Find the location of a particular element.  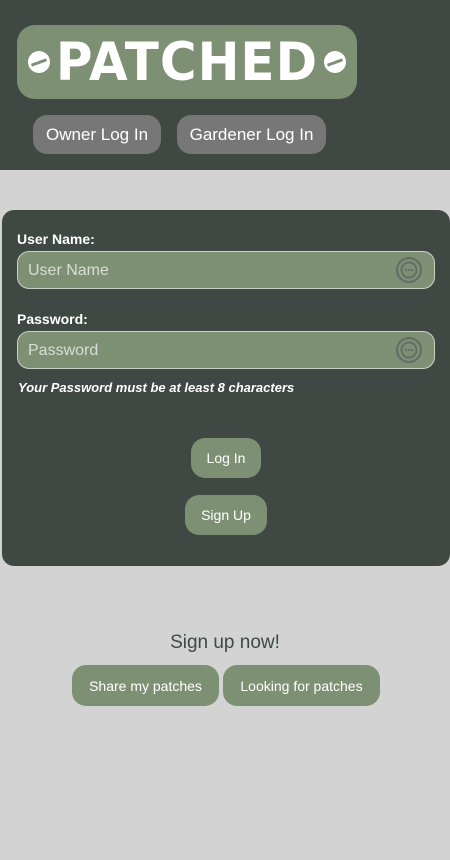

looking-for-patches-button: Looking for patches is located at coordinates (301, 685).